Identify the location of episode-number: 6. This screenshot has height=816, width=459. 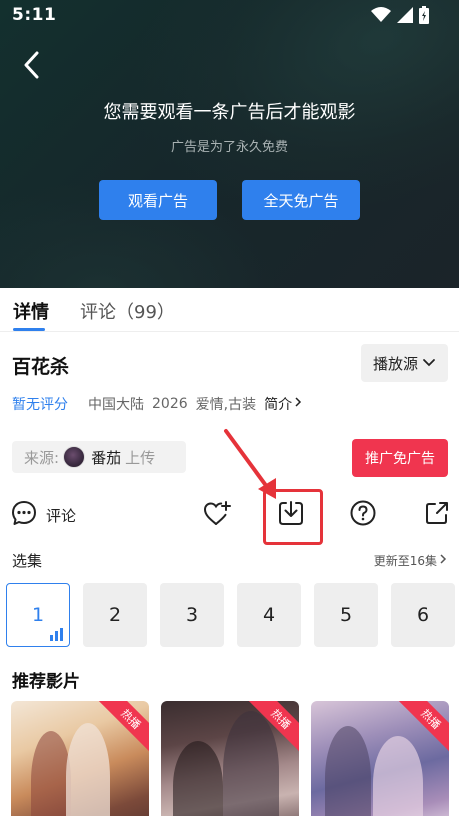
(423, 615).